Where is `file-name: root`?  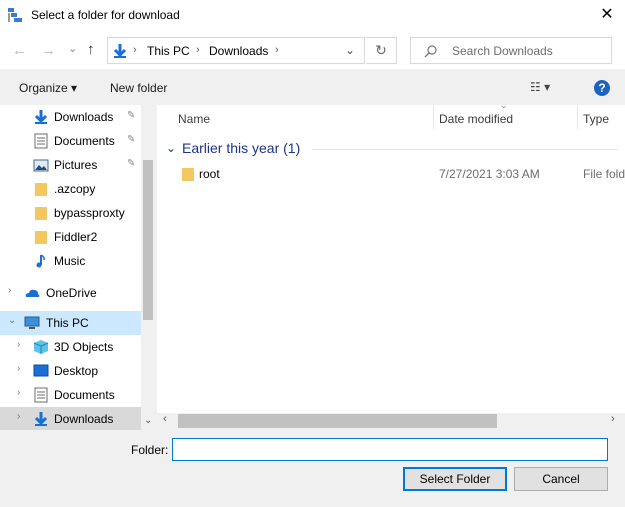
file-name: root is located at coordinates (209, 174).